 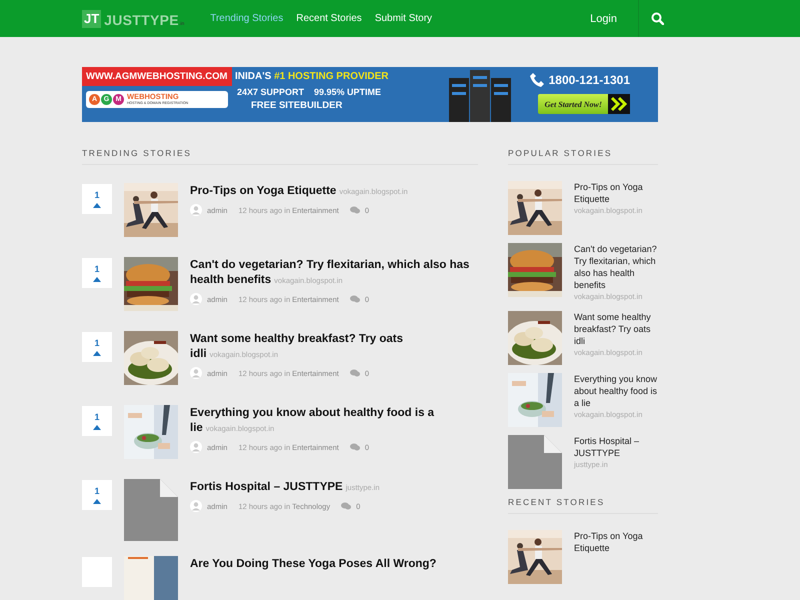 I want to click on logo-mark: JT, so click(x=92, y=19).